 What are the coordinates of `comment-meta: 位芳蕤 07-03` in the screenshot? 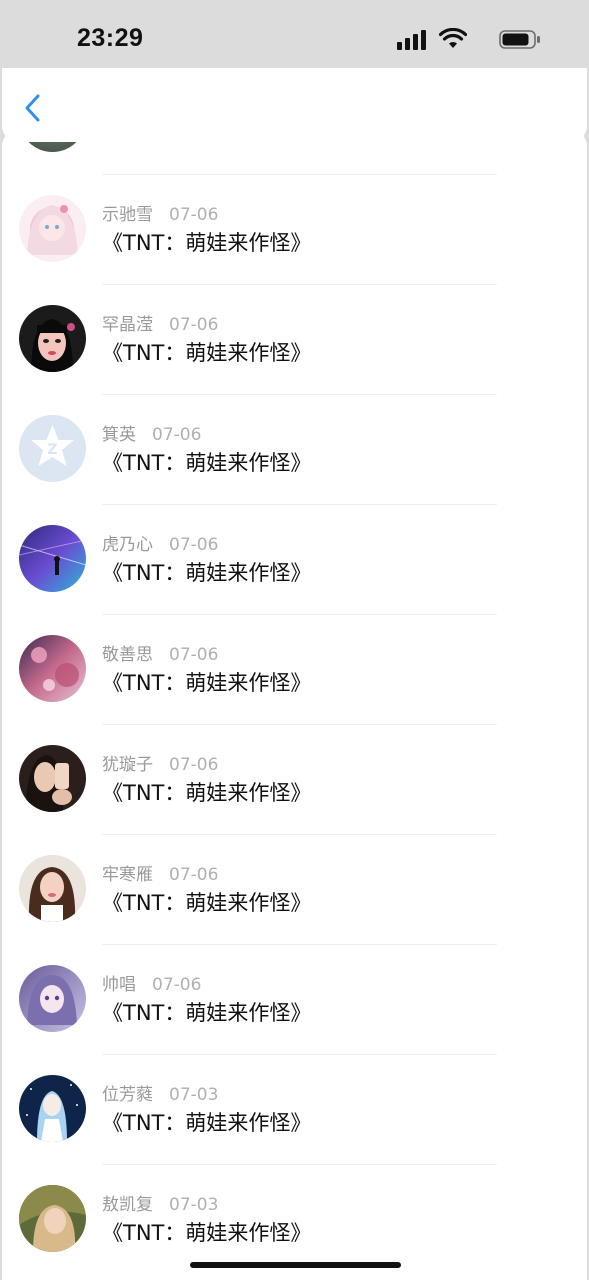 It's located at (160, 1092).